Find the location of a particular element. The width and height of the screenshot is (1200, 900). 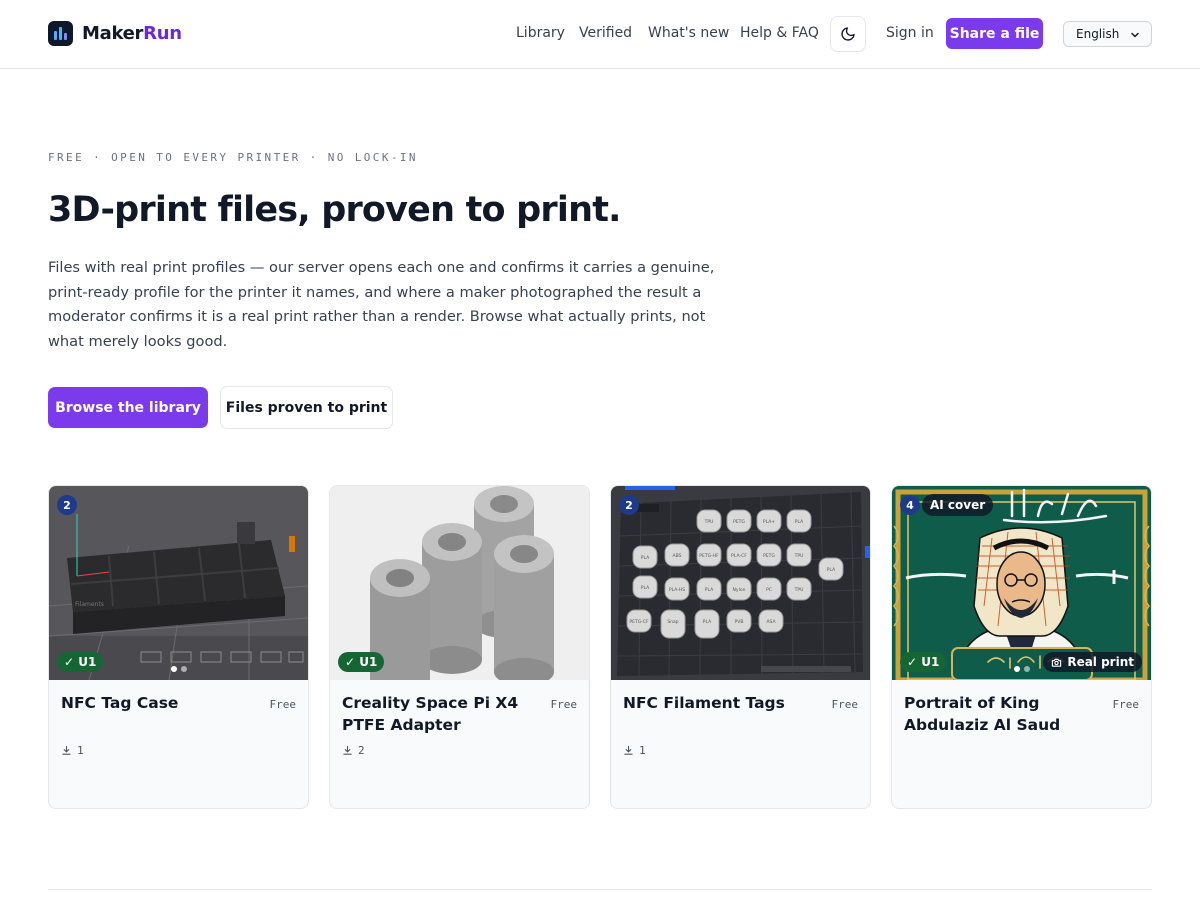

nav-verified: Verified is located at coordinates (605, 33).